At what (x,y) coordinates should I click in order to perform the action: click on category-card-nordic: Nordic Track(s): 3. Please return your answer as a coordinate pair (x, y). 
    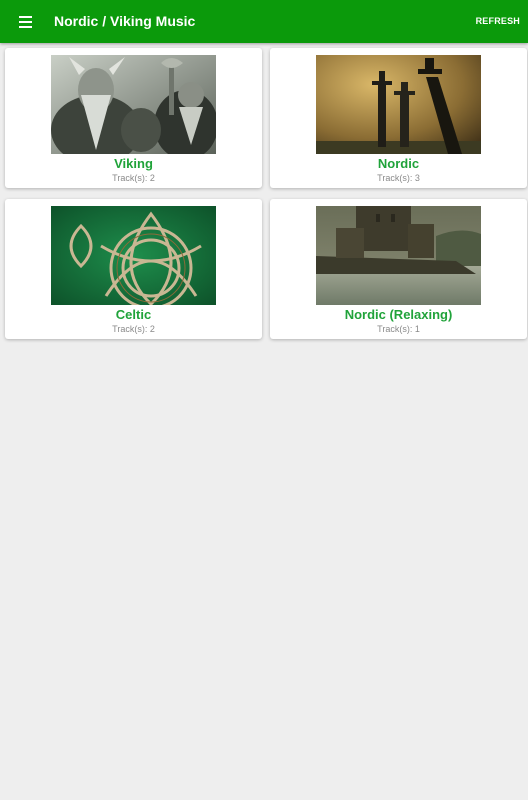
    Looking at the image, I should click on (398, 118).